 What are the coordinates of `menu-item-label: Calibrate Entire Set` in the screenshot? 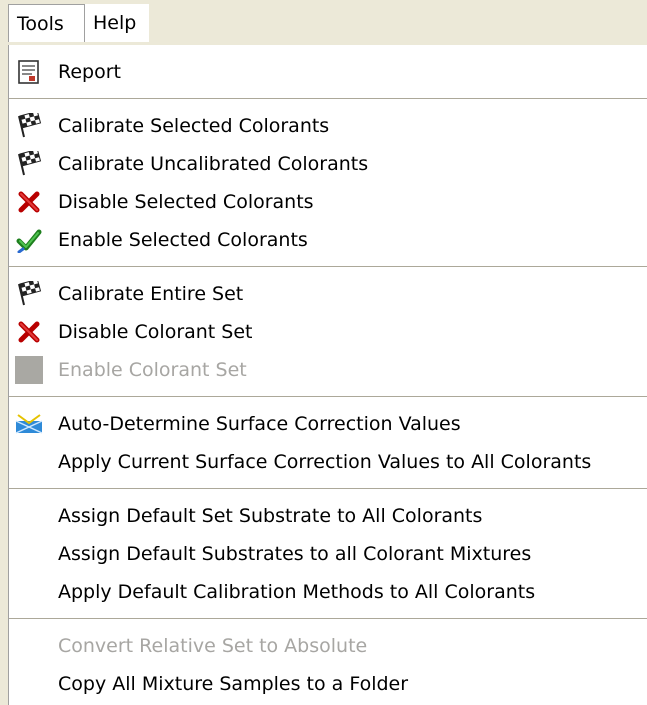 It's located at (151, 294).